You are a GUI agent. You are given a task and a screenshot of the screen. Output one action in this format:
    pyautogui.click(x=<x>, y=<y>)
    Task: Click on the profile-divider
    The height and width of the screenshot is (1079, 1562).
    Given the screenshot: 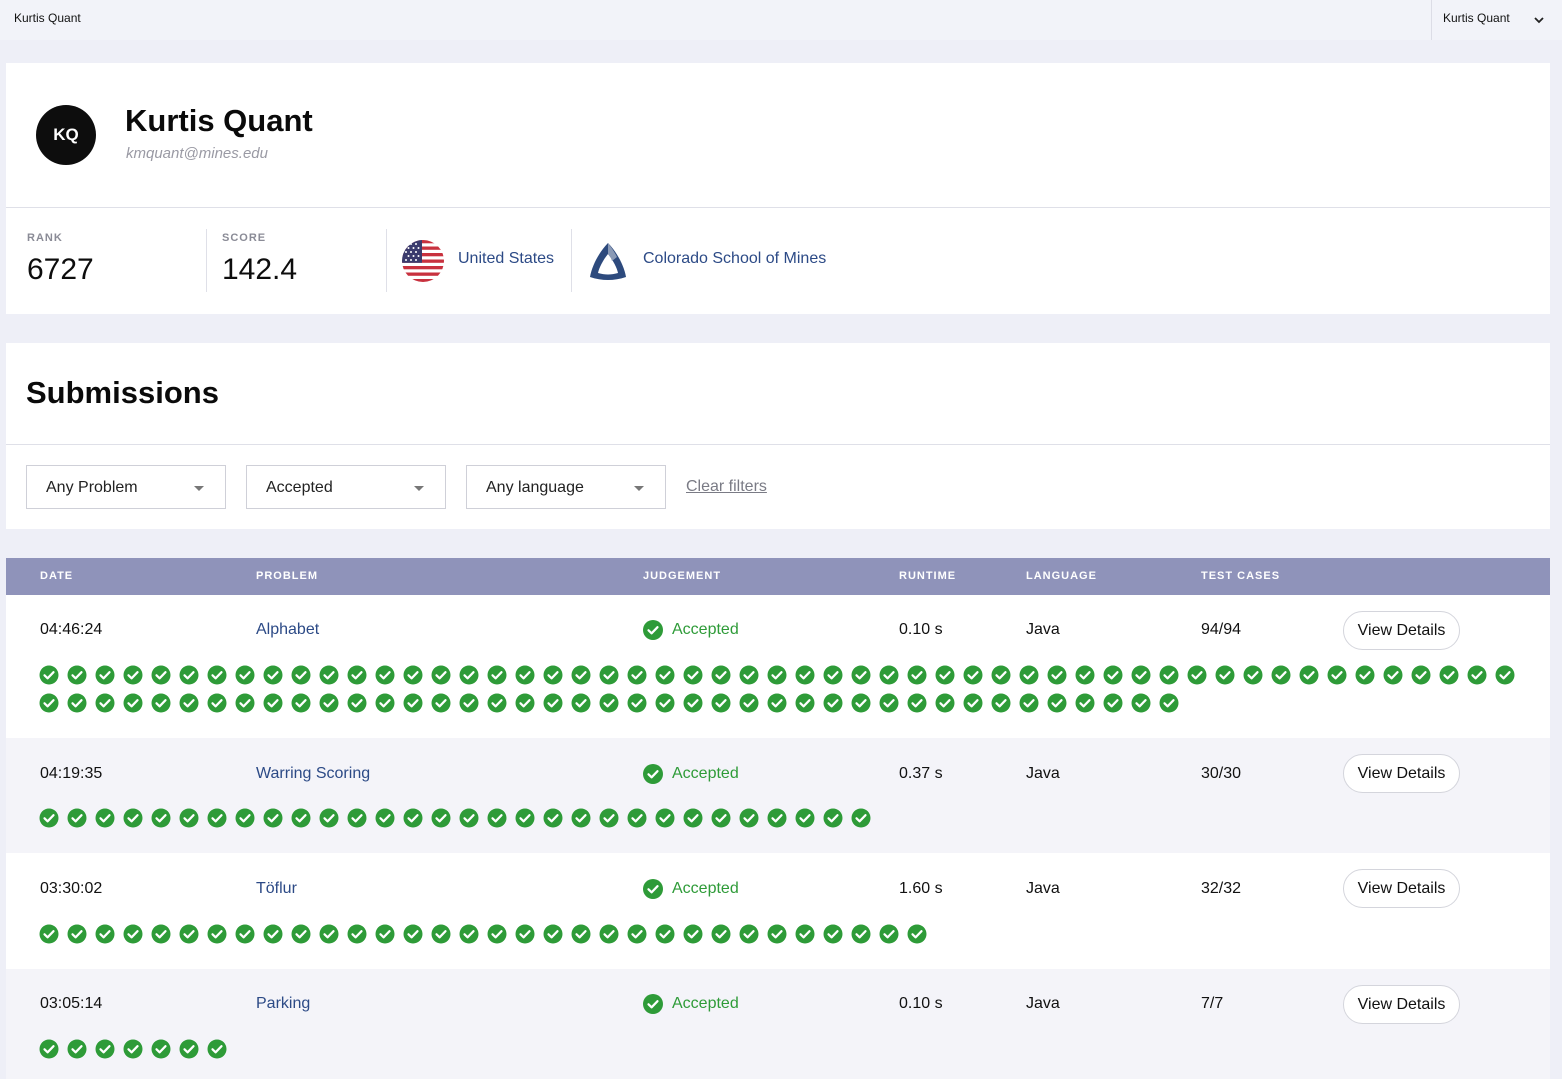 What is the action you would take?
    pyautogui.click(x=778, y=207)
    